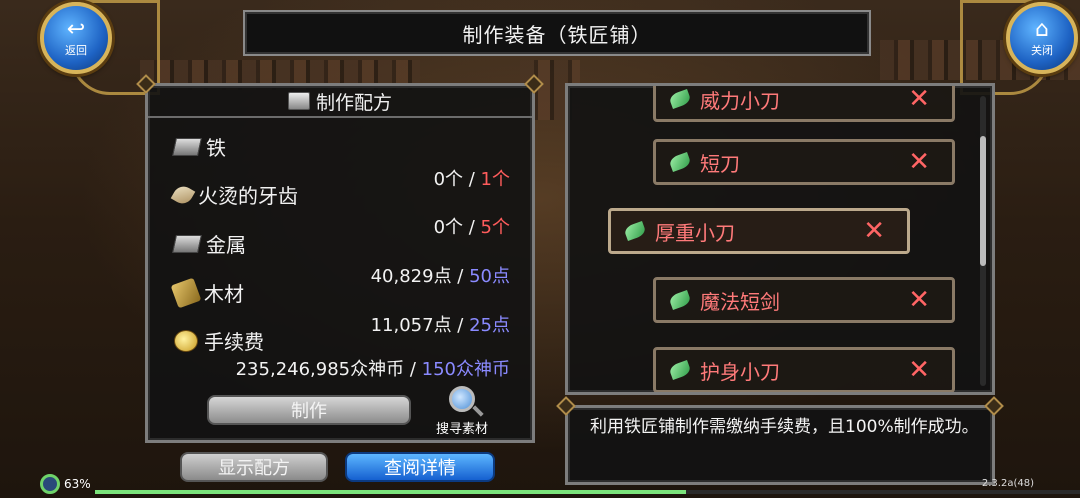  Describe the element at coordinates (372, 369) in the screenshot. I see `ingredient-qty: 235,246,985众神币 / 150众神币` at that location.